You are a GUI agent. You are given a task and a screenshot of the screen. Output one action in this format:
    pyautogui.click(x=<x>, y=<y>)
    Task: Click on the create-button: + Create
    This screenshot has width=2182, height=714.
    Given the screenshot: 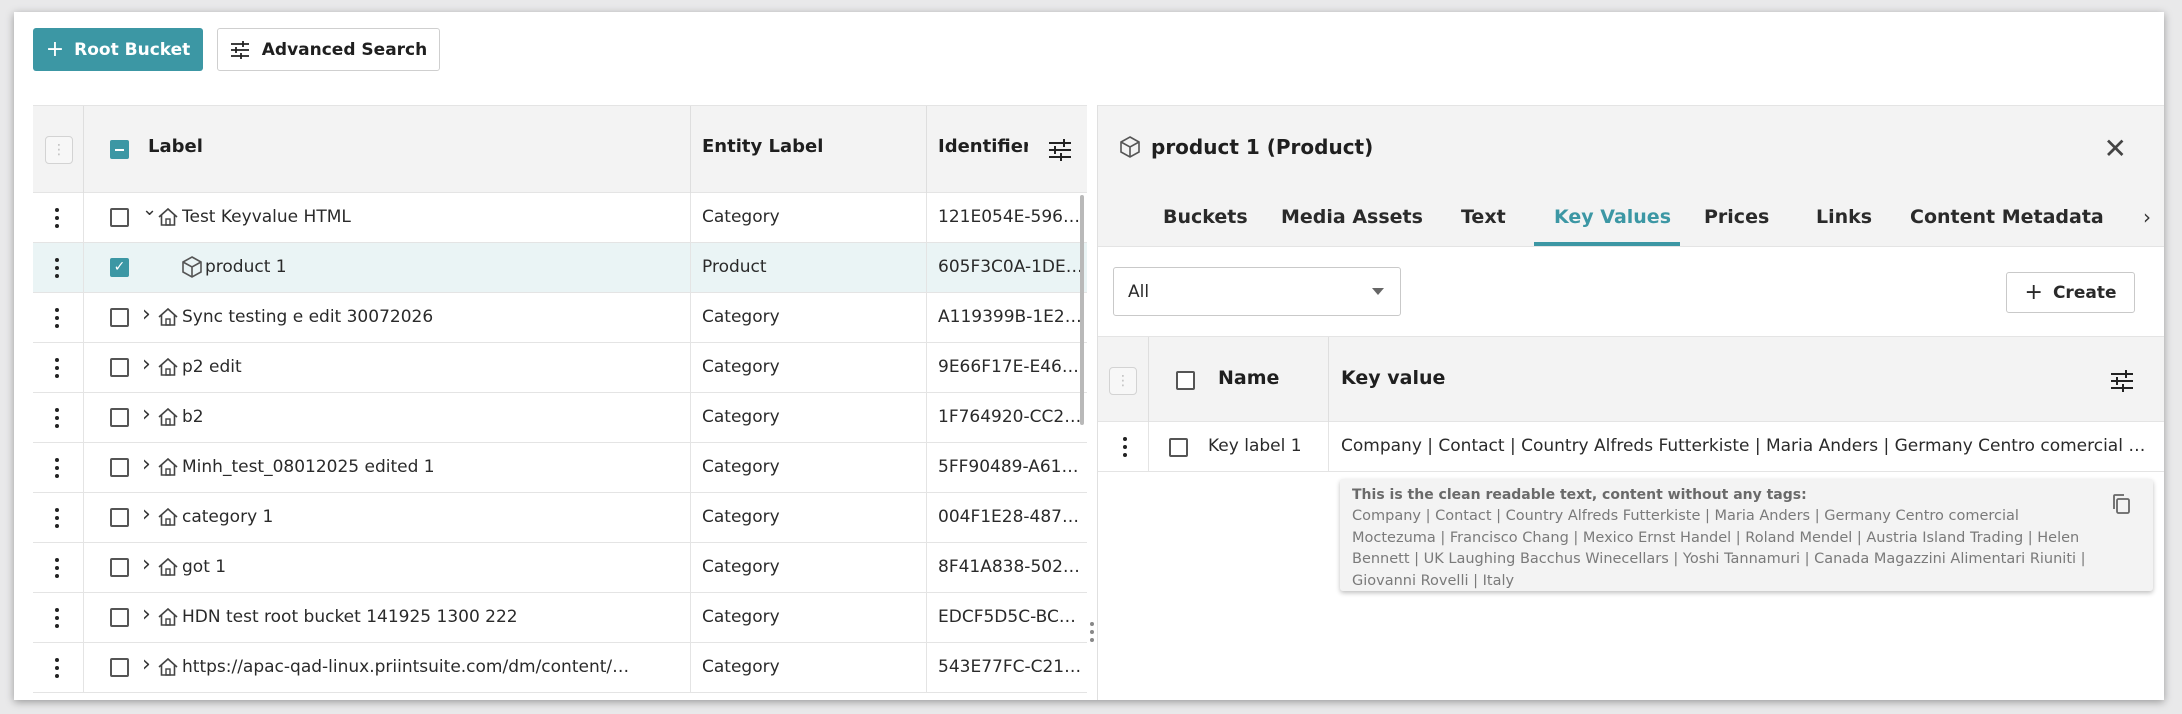 What is the action you would take?
    pyautogui.click(x=2070, y=292)
    